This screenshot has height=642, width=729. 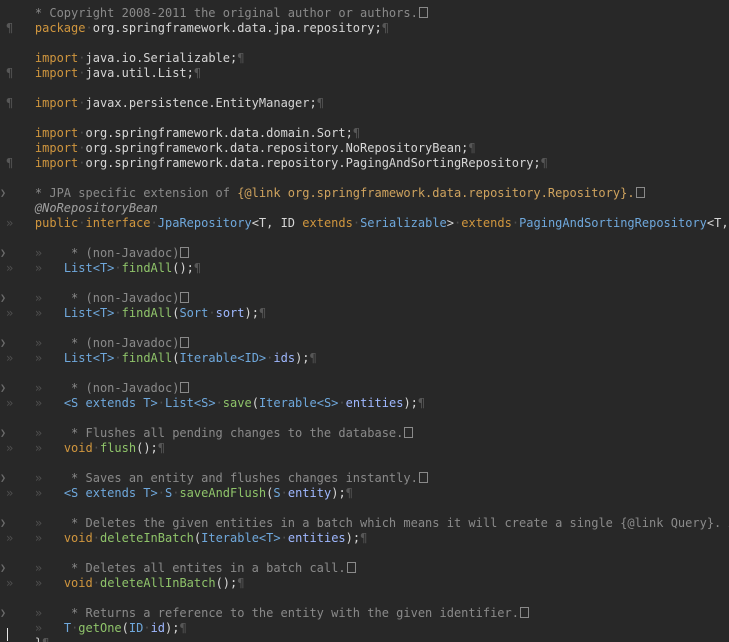 I want to click on import-path: javax.persistence.EntityManager;, so click(x=201, y=103).